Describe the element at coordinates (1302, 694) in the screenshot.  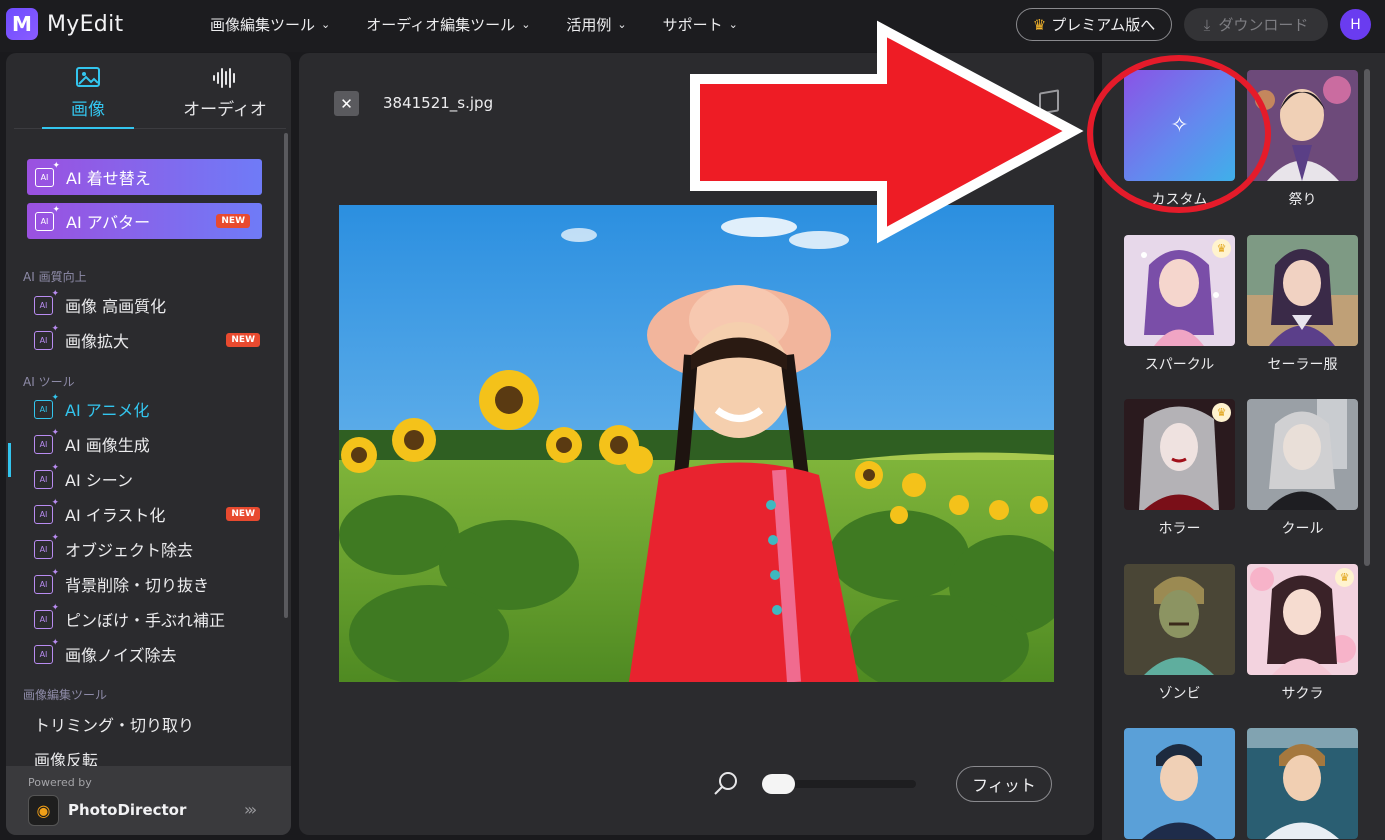
I see `style-label: サクラ` at that location.